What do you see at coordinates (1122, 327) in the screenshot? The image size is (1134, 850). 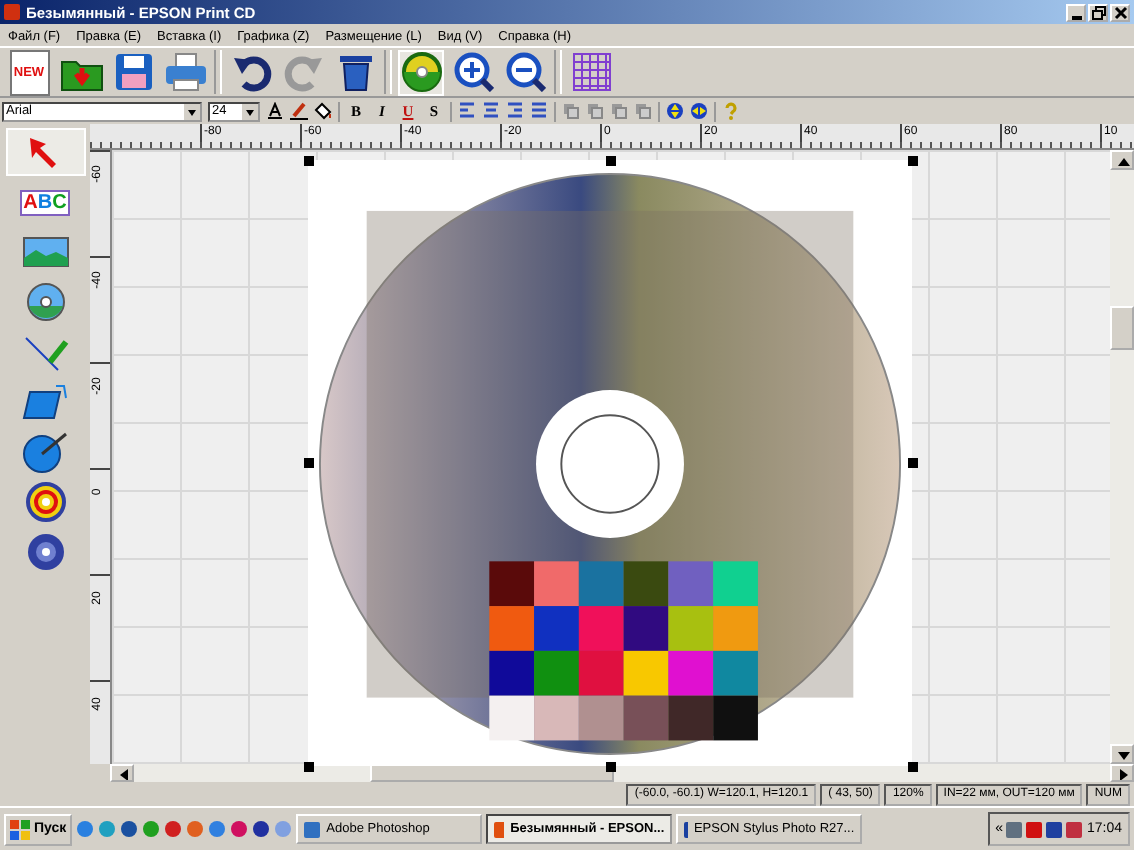 I see `scrollbar-thumb` at bounding box center [1122, 327].